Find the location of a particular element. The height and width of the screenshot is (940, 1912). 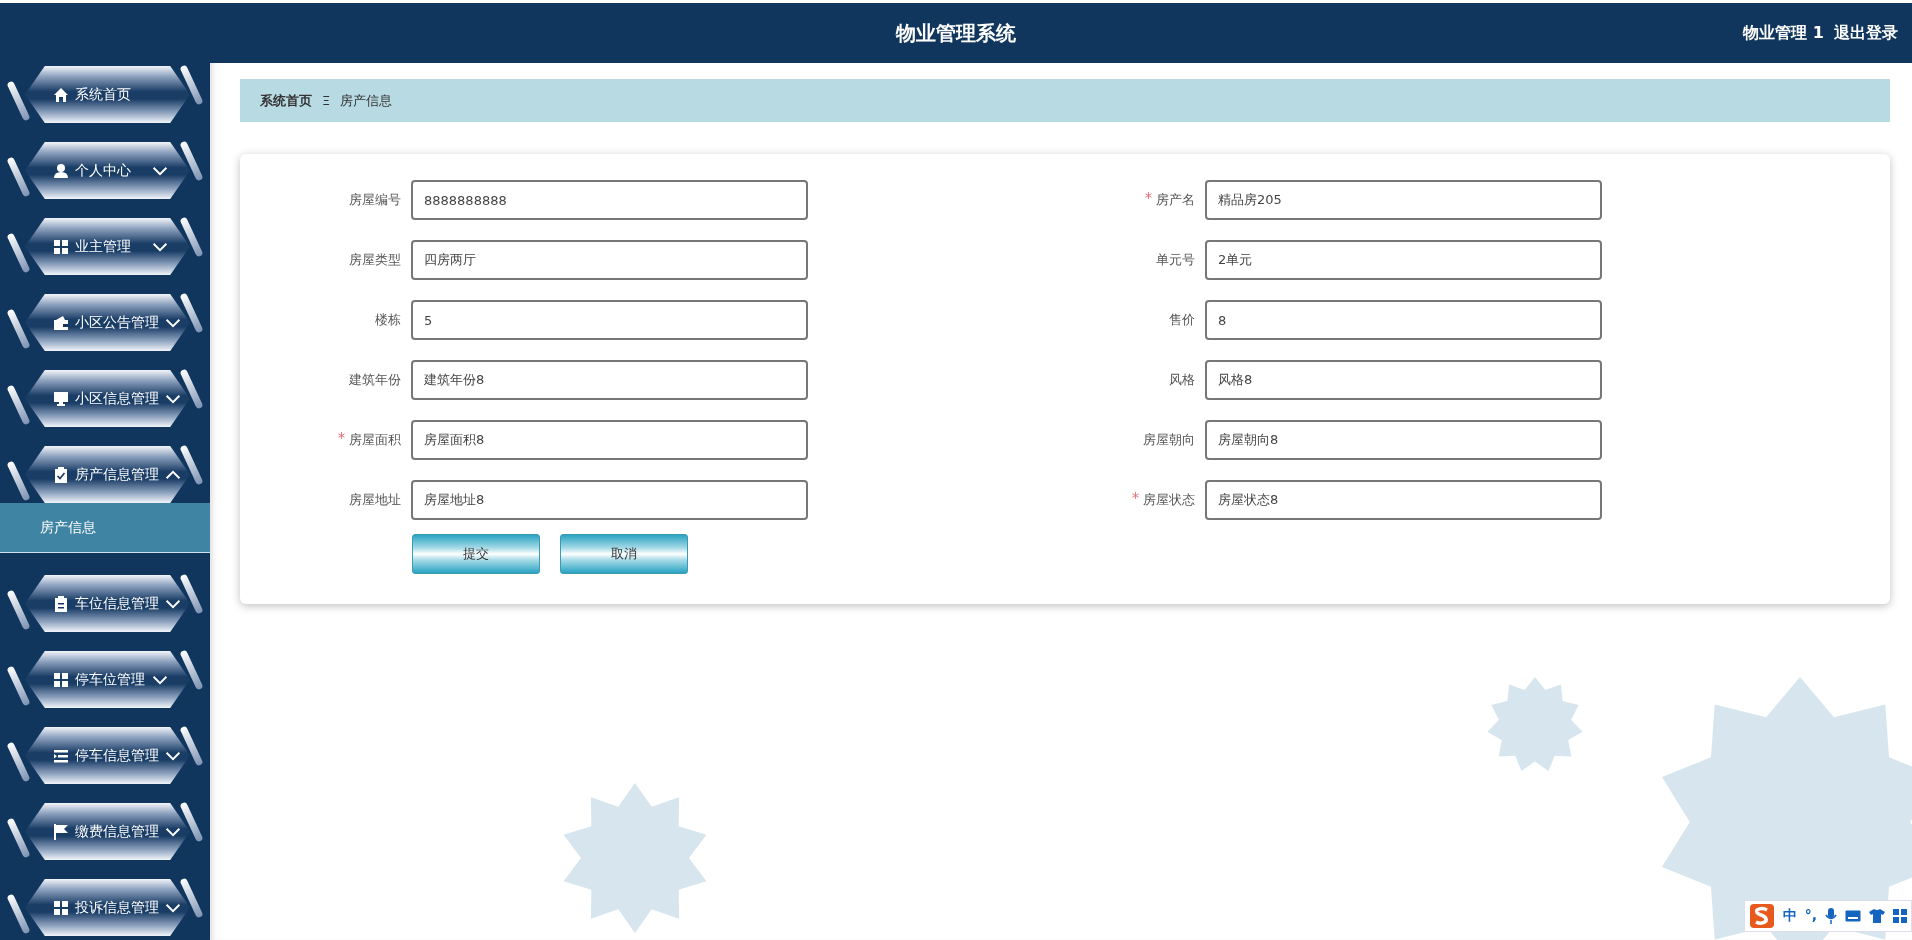

user-icon is located at coordinates (61, 170).